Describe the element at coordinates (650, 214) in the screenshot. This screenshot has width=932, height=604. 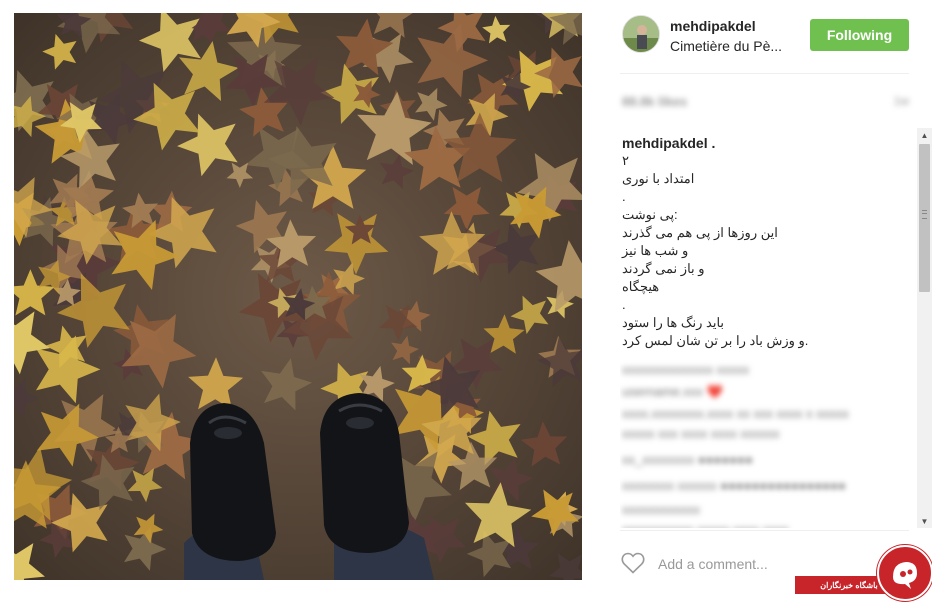
I see `caption-line: :پی نوشت` at that location.